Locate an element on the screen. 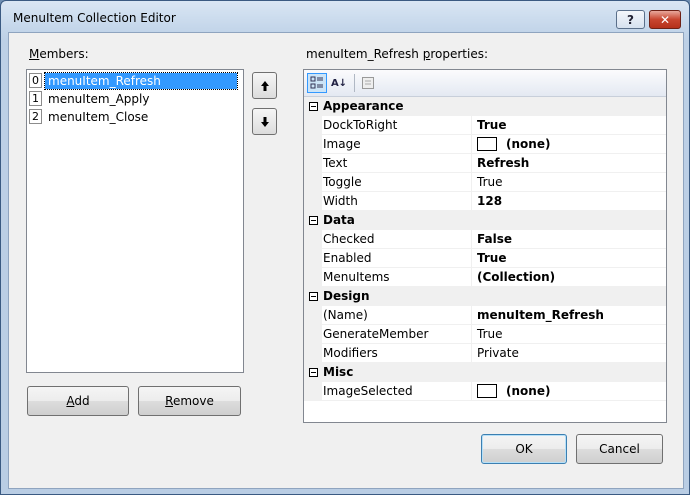 The width and height of the screenshot is (690, 495). property-value: (Collection) is located at coordinates (513, 277).